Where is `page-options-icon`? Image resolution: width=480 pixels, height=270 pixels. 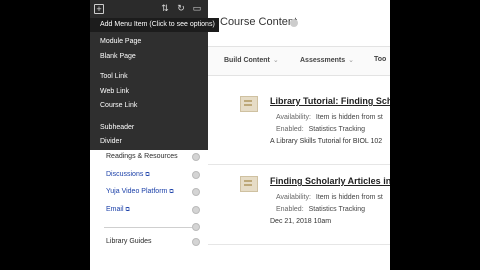
page-options-icon is located at coordinates (294, 23).